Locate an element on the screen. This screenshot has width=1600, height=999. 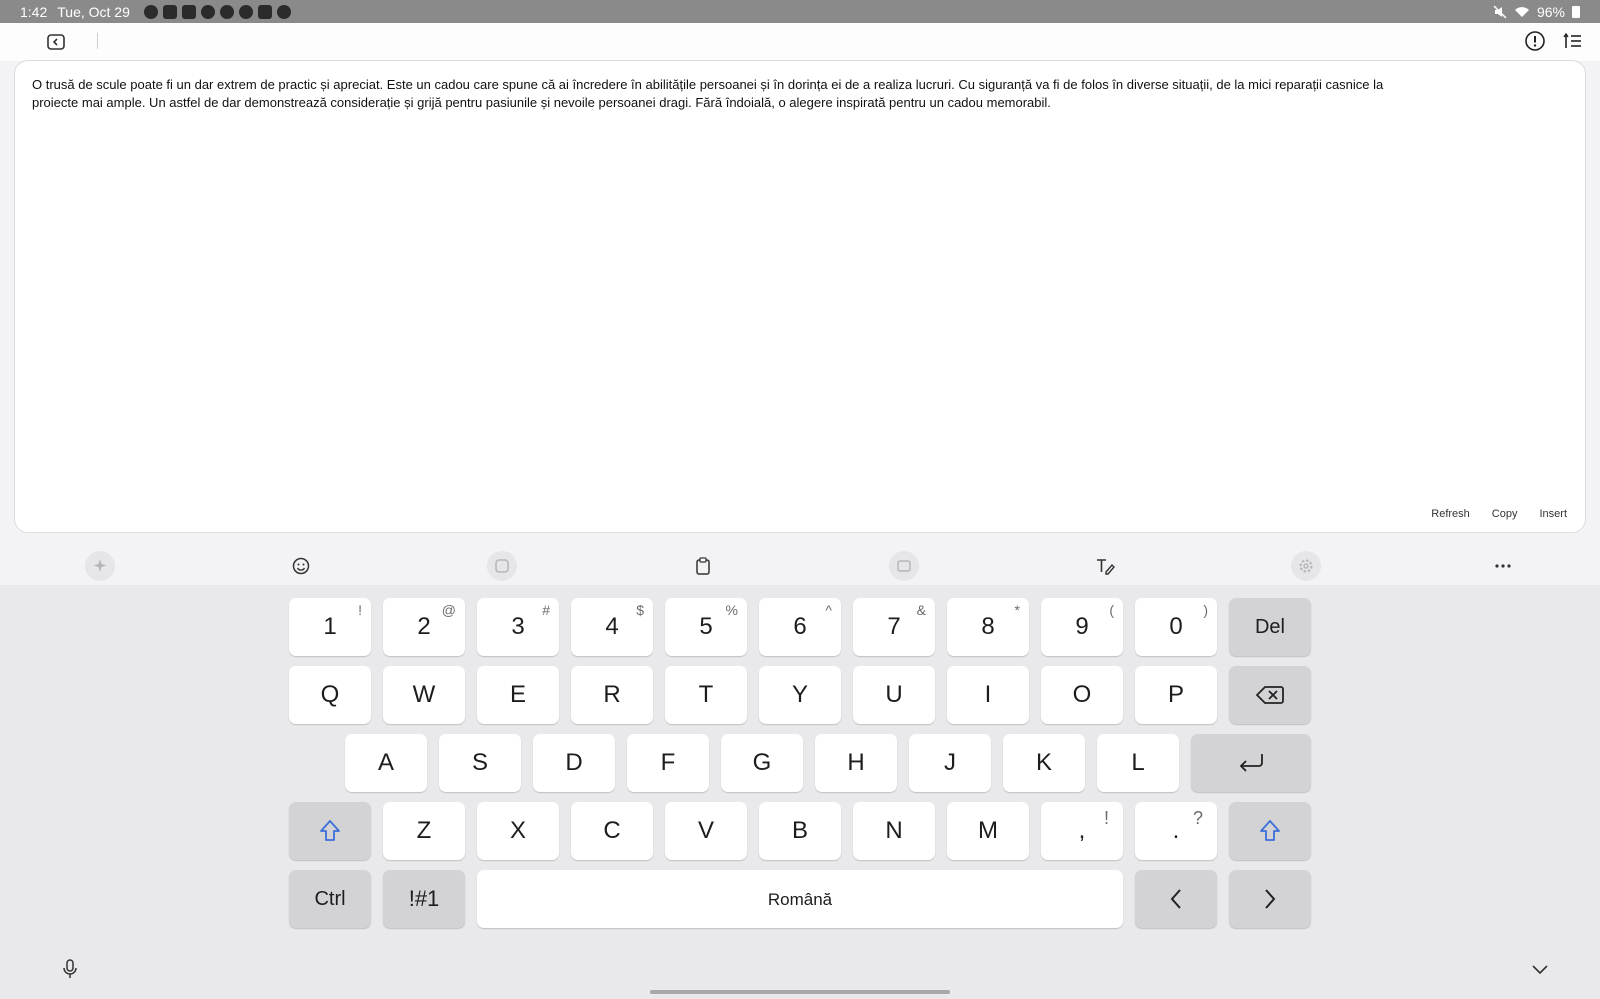
fan-icon is located at coordinates (207, 11).